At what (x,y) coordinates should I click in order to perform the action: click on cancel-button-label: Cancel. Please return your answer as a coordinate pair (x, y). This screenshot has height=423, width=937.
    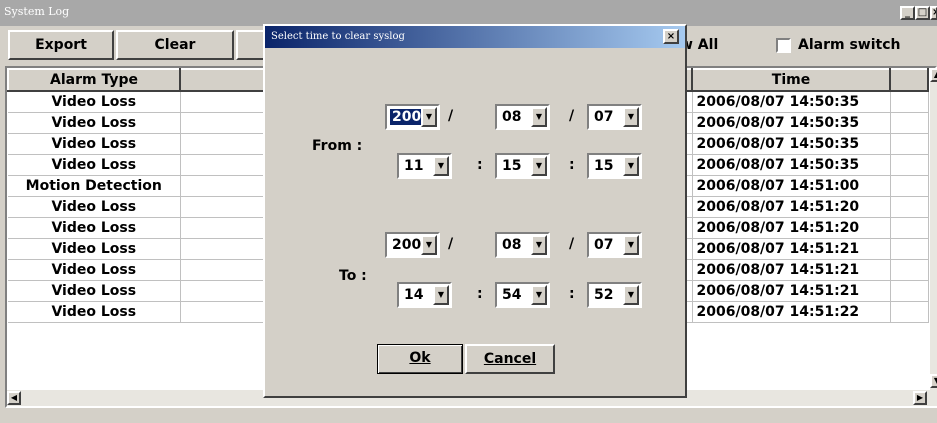
    Looking at the image, I should click on (510, 359).